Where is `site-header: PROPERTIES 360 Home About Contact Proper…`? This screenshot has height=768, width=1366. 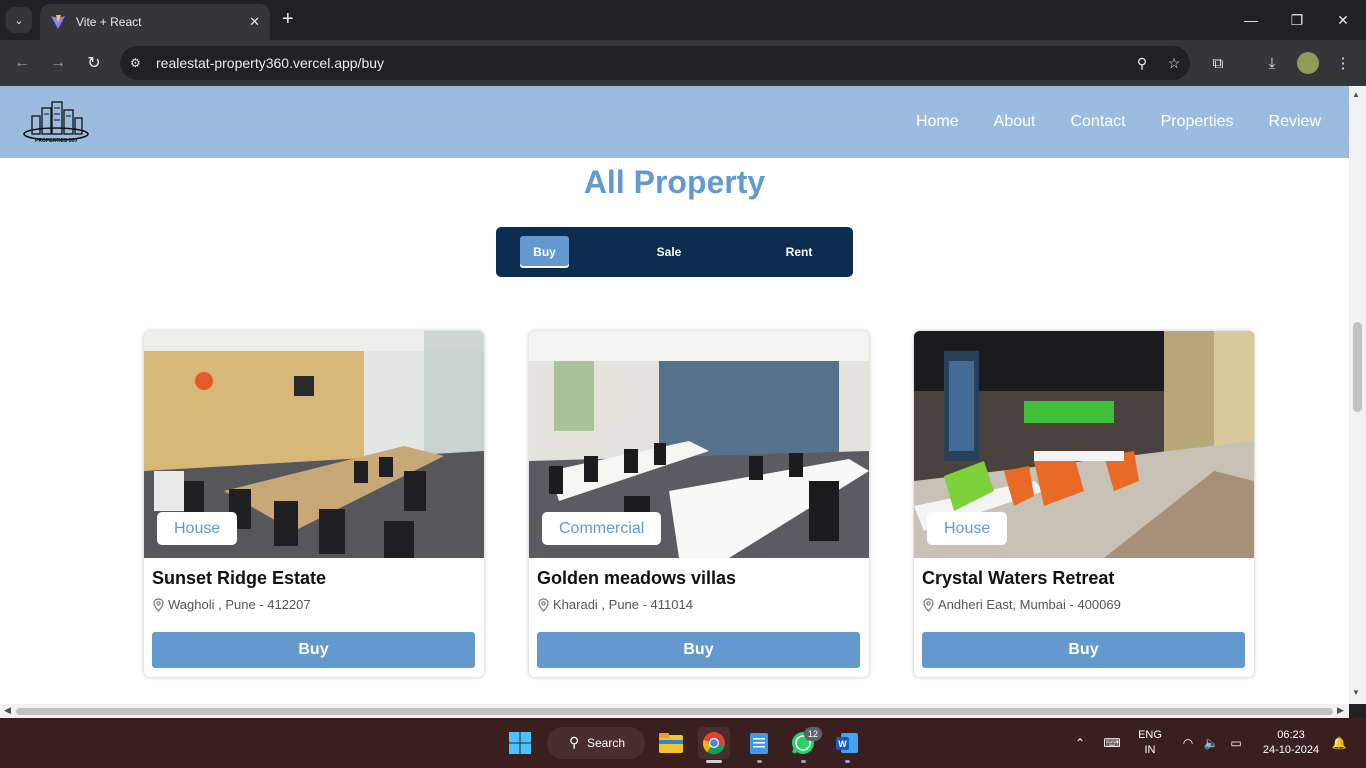
site-header: PROPERTIES 360 Home About Contact Proper… is located at coordinates (674, 122).